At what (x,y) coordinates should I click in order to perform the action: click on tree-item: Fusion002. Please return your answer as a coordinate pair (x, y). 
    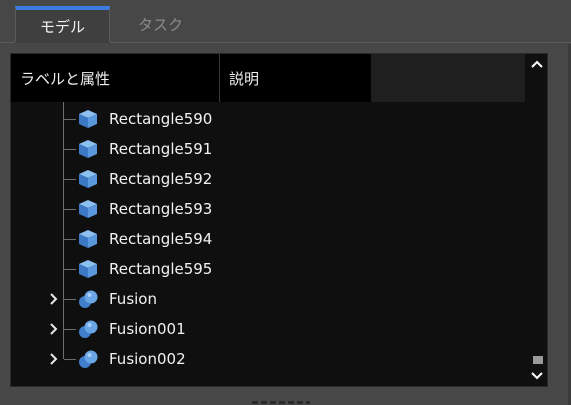
    Looking at the image, I should click on (268, 359).